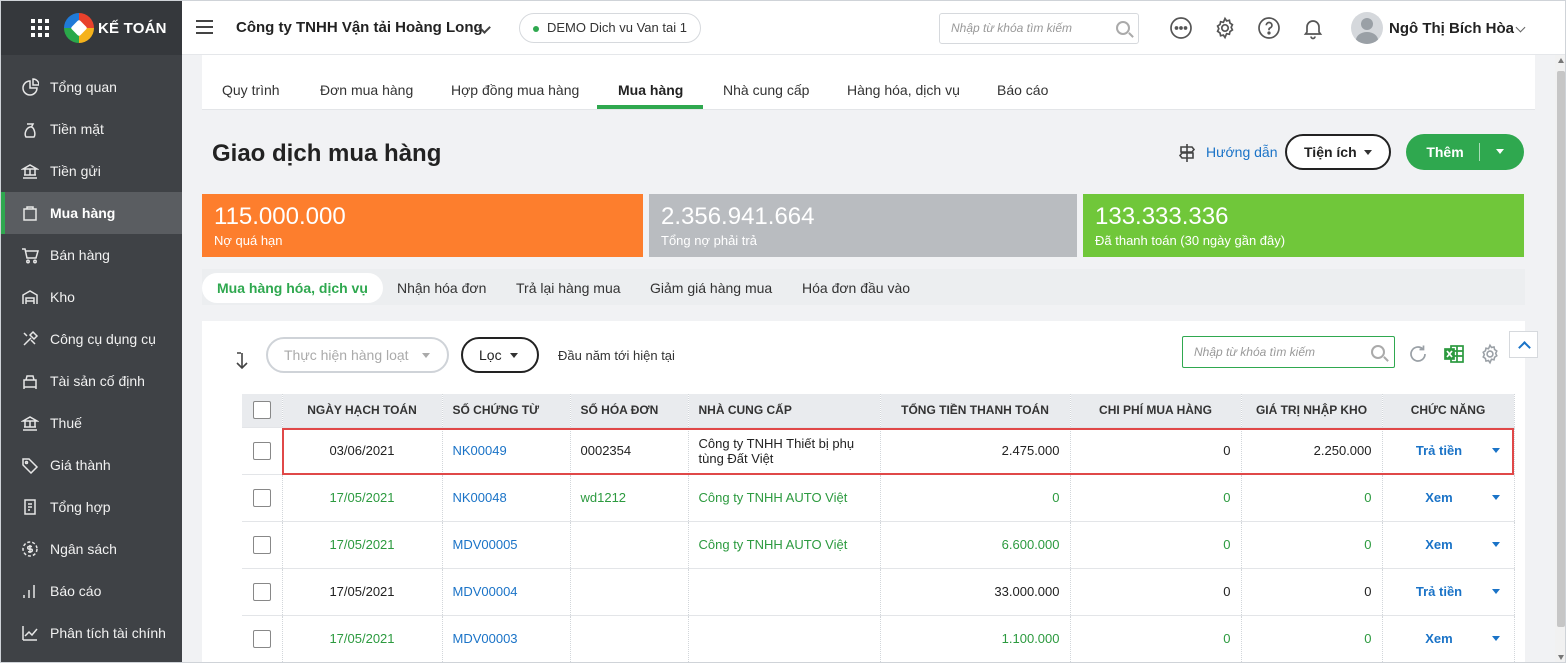  Describe the element at coordinates (91, 297) in the screenshot. I see `sidebar-item-6: Kho` at that location.